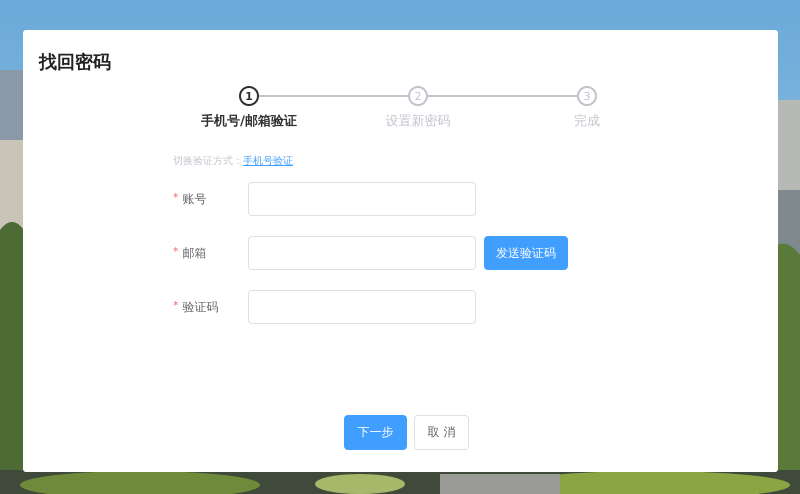 This screenshot has height=494, width=800. What do you see at coordinates (208, 161) in the screenshot?
I see `switch-method-label: 切换验证方式：` at bounding box center [208, 161].